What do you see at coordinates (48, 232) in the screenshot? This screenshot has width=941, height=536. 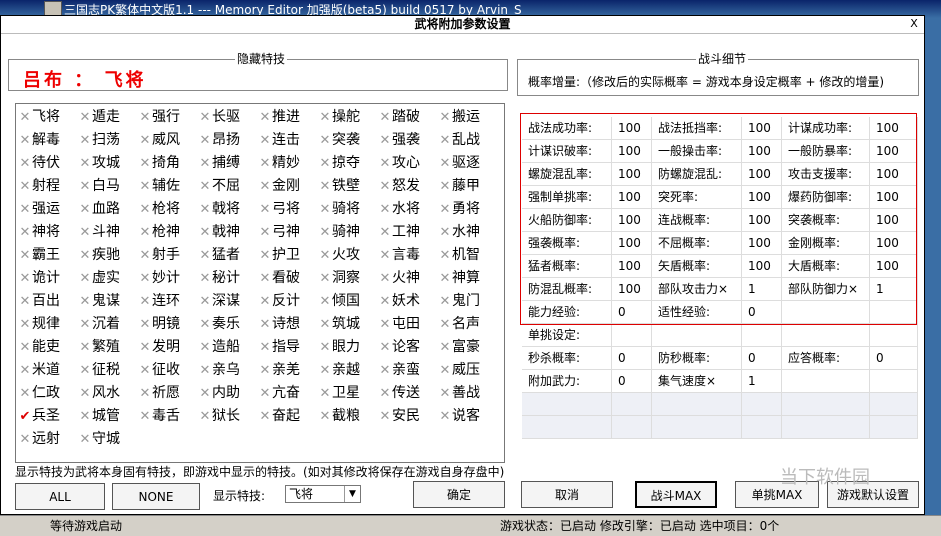 I see `skill-item: ✕ 神将` at bounding box center [48, 232].